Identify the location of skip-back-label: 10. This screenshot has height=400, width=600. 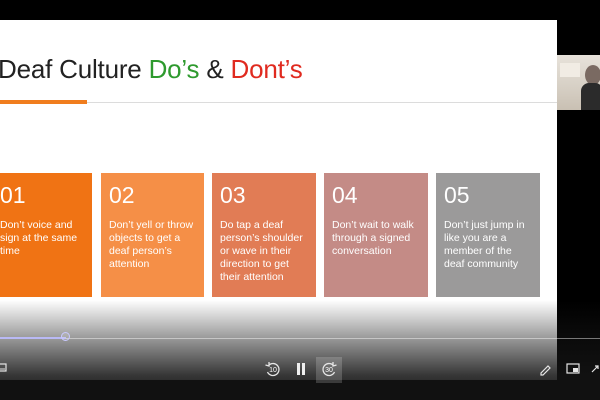
(273, 370).